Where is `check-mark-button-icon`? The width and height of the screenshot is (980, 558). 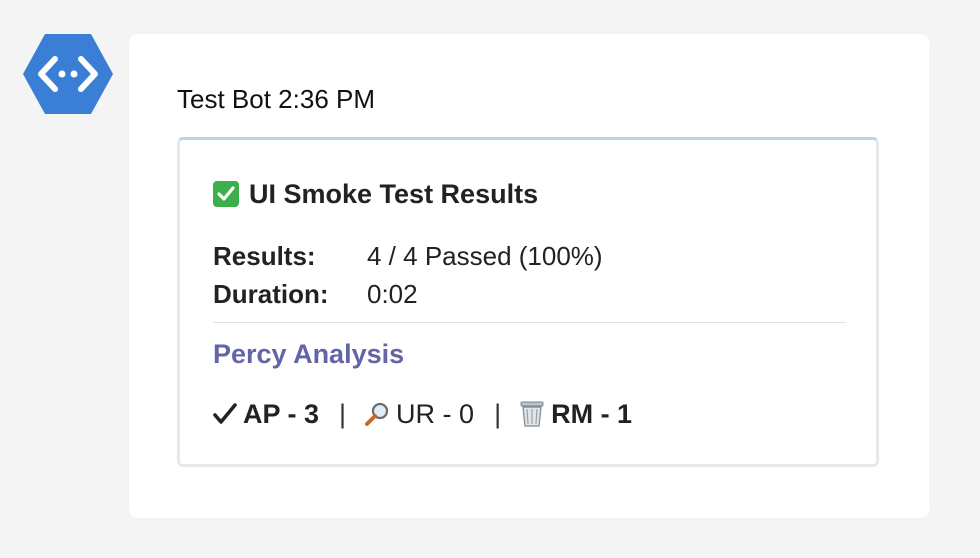 check-mark-button-icon is located at coordinates (226, 194).